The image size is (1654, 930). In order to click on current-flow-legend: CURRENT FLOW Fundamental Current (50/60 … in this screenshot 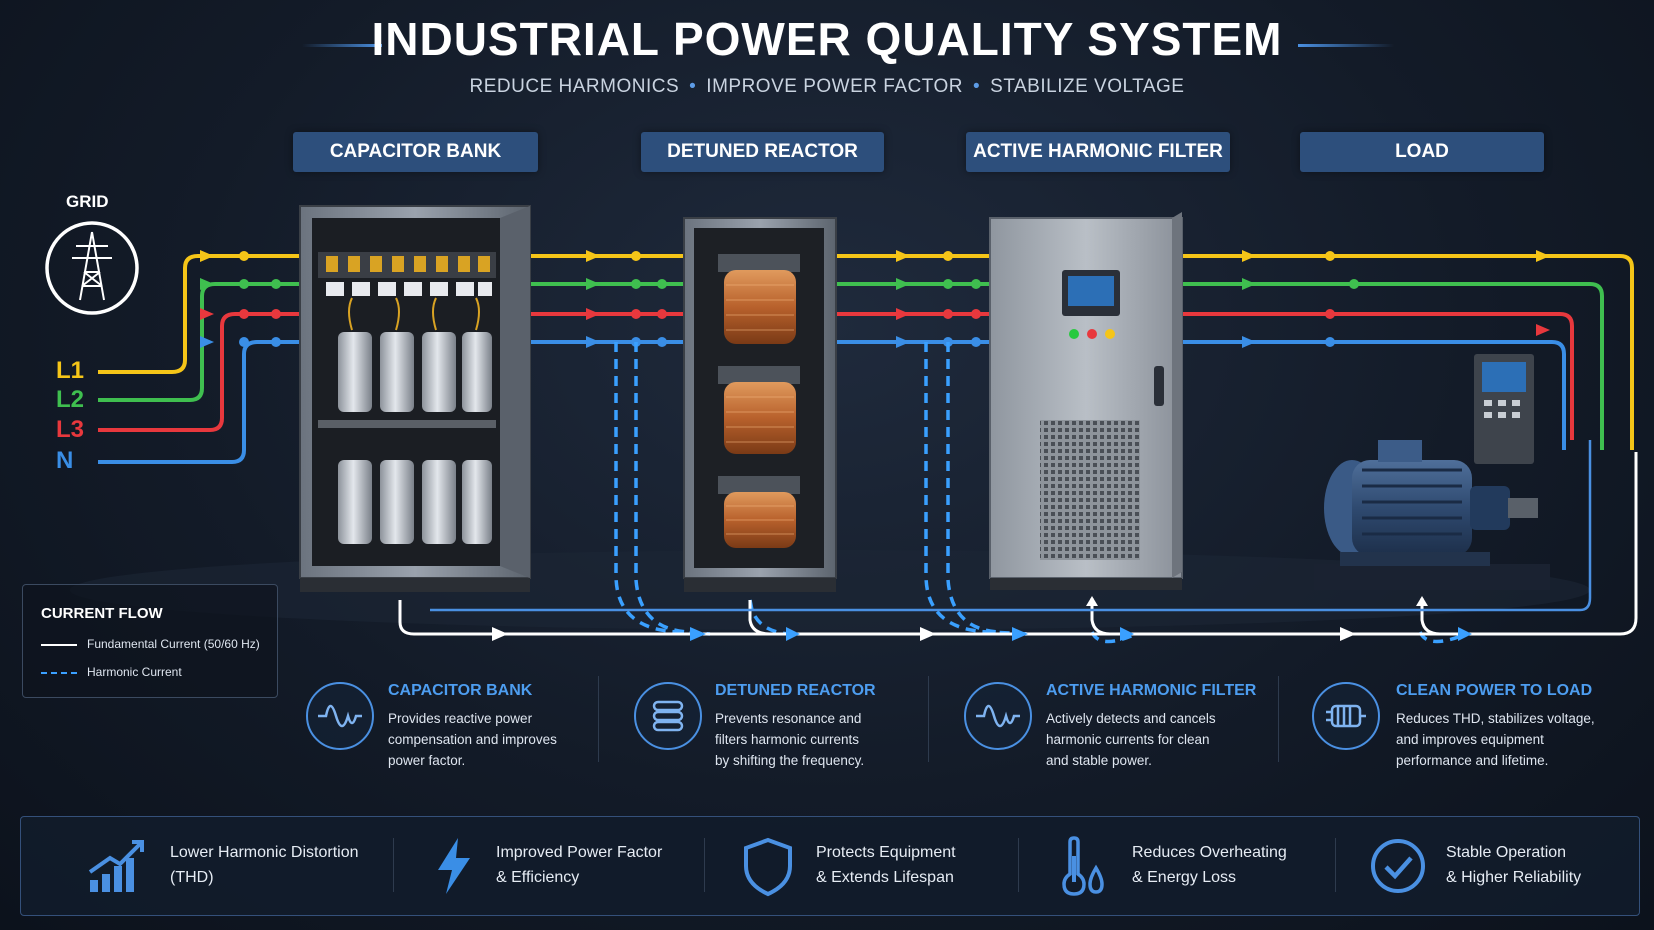, I will do `click(150, 641)`.